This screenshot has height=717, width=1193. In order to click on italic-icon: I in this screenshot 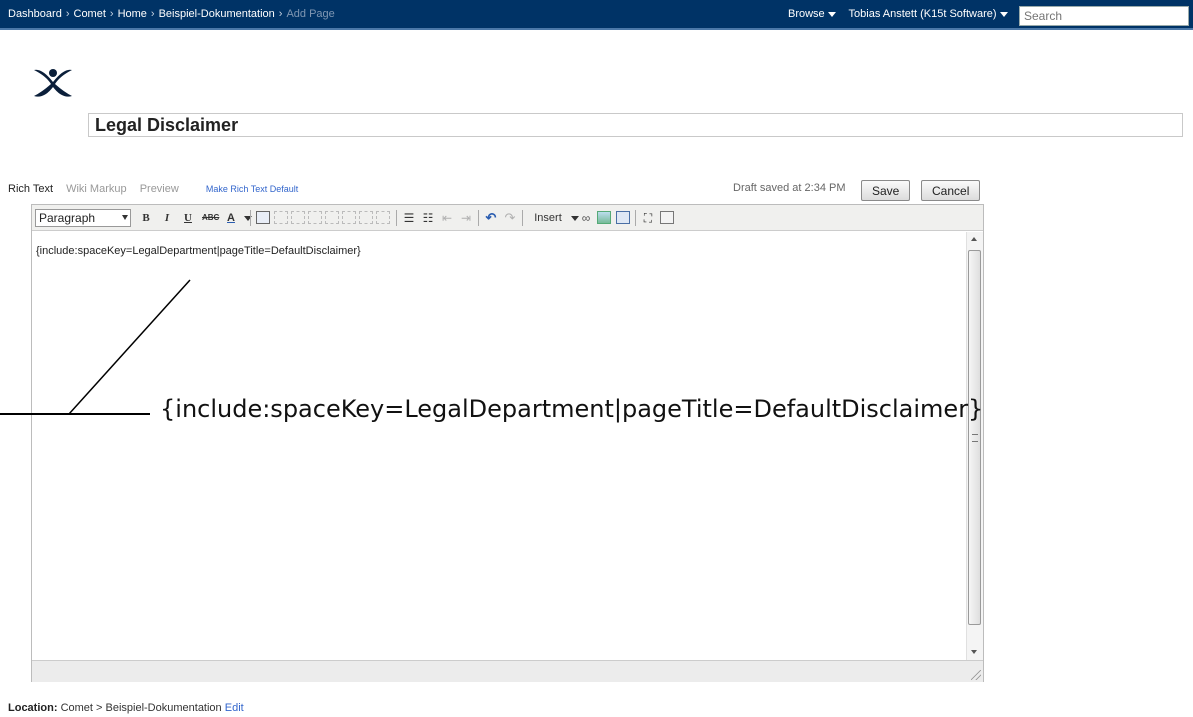, I will do `click(167, 218)`.